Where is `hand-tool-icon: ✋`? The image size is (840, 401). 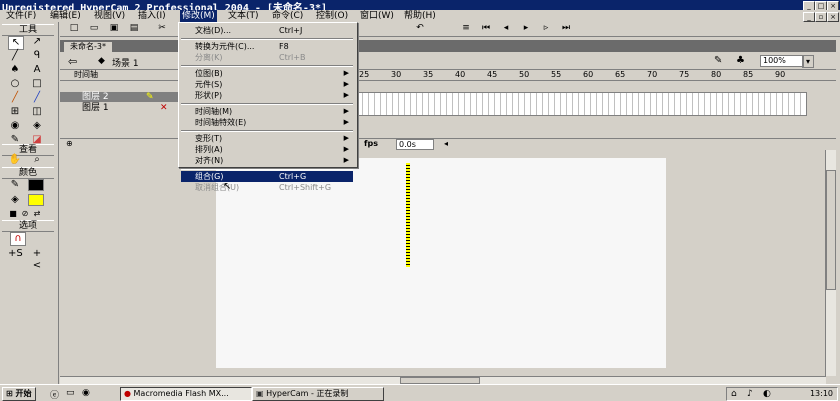
hand-tool-icon: ✋ is located at coordinates (15, 160).